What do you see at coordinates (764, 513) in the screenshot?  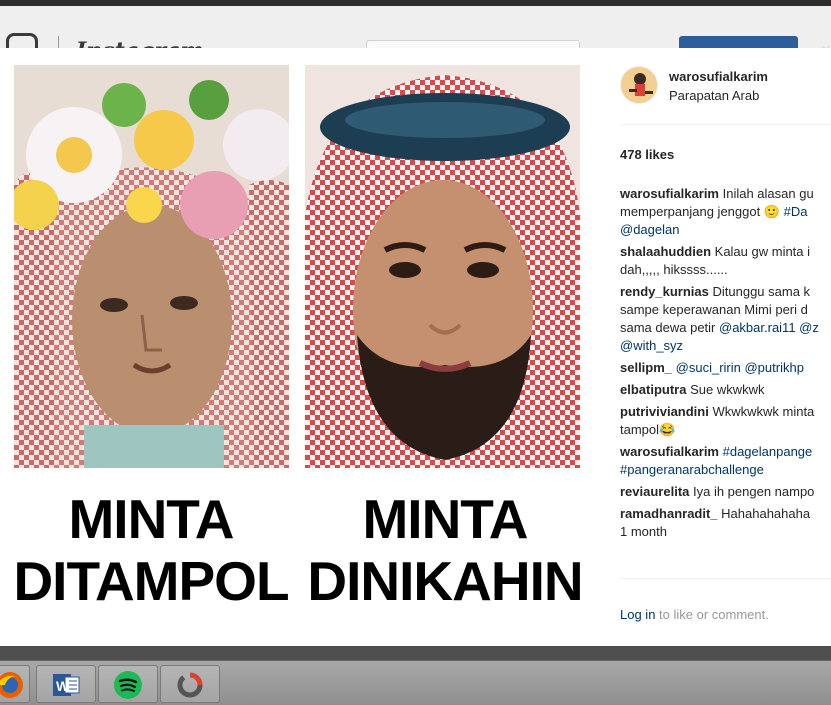 I see `comment-text: Hahahahahaha` at bounding box center [764, 513].